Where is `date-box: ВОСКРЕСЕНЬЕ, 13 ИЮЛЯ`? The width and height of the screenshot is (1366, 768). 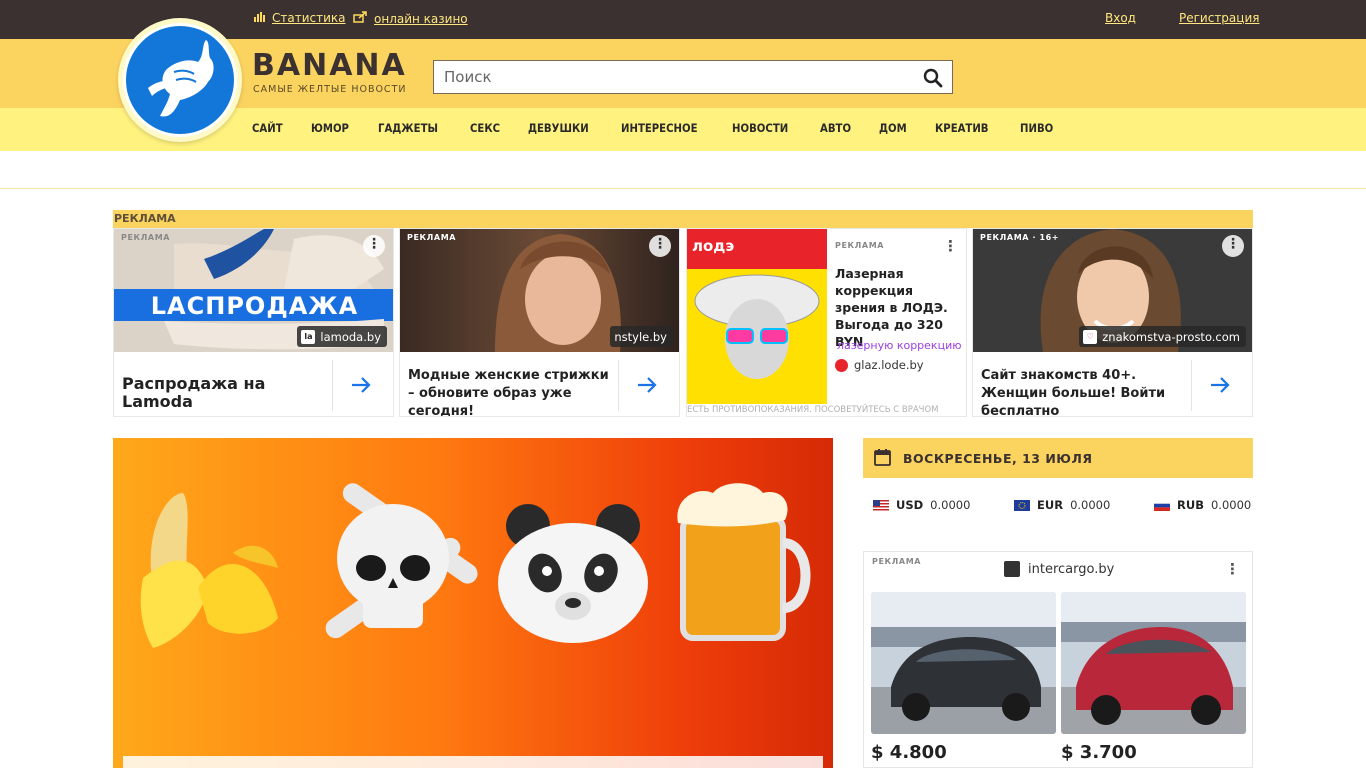
date-box: ВОСКРЕСЕНЬЕ, 13 ИЮЛЯ is located at coordinates (1058, 458).